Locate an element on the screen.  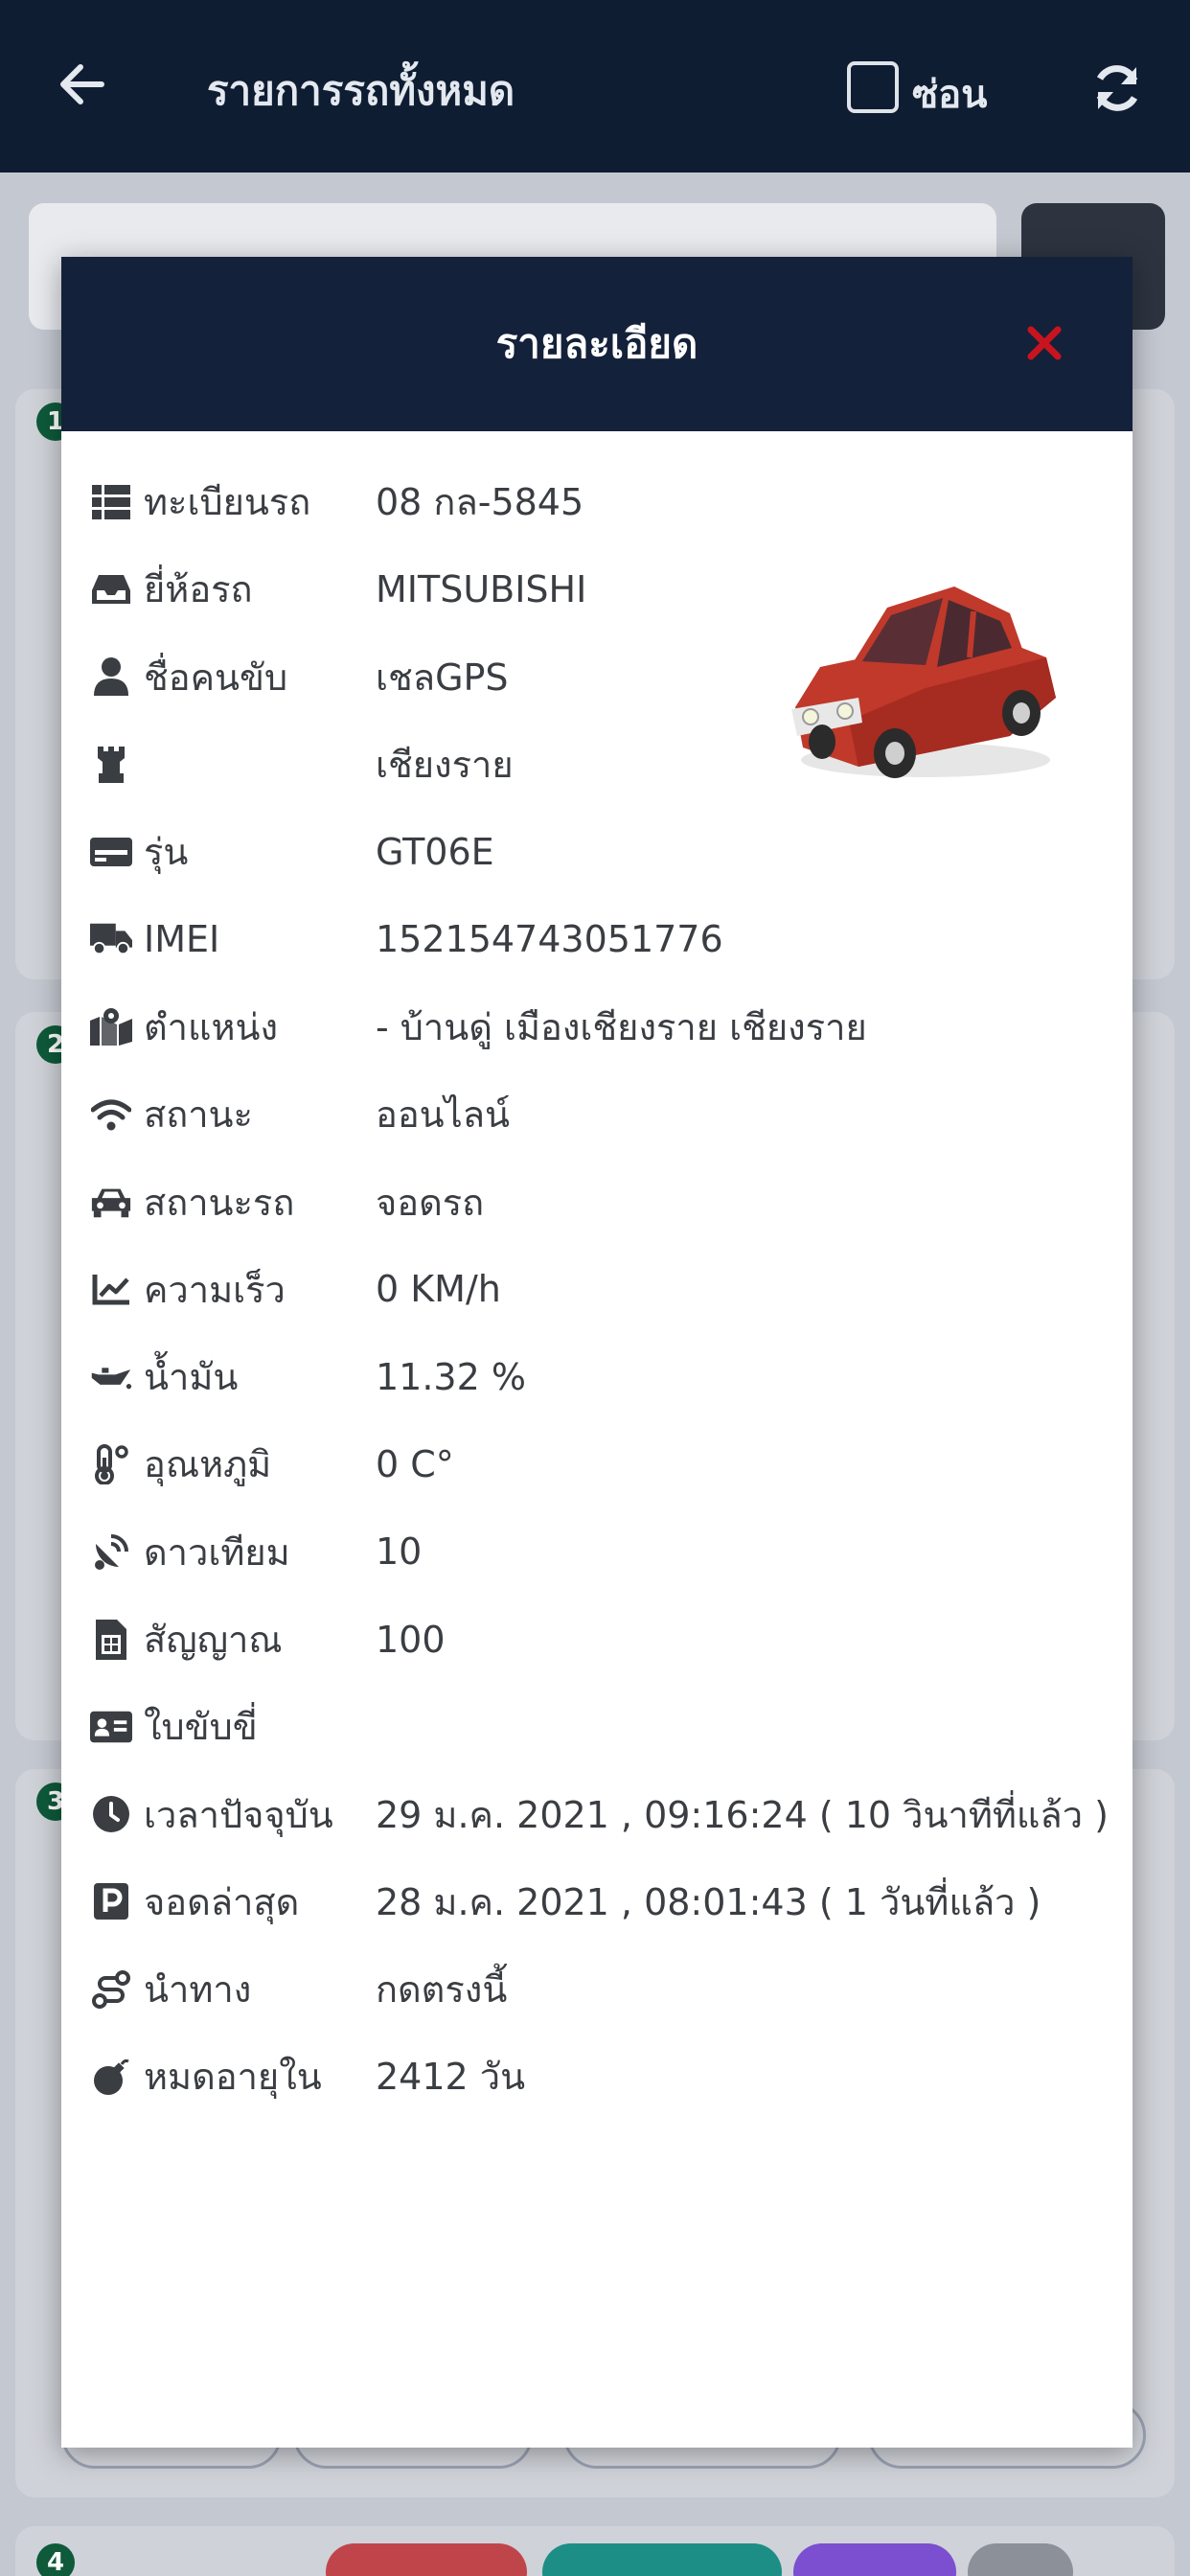
detail-row-speed: ความเร็ว 0 KM/h is located at coordinates (596, 1289).